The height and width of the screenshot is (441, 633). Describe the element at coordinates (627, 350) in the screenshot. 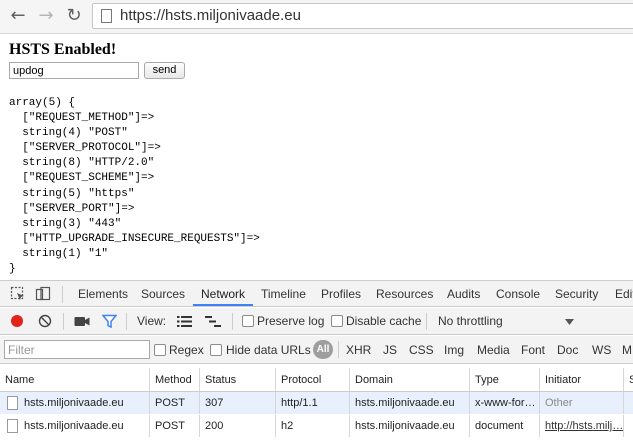

I see `filter-manifest: M` at that location.